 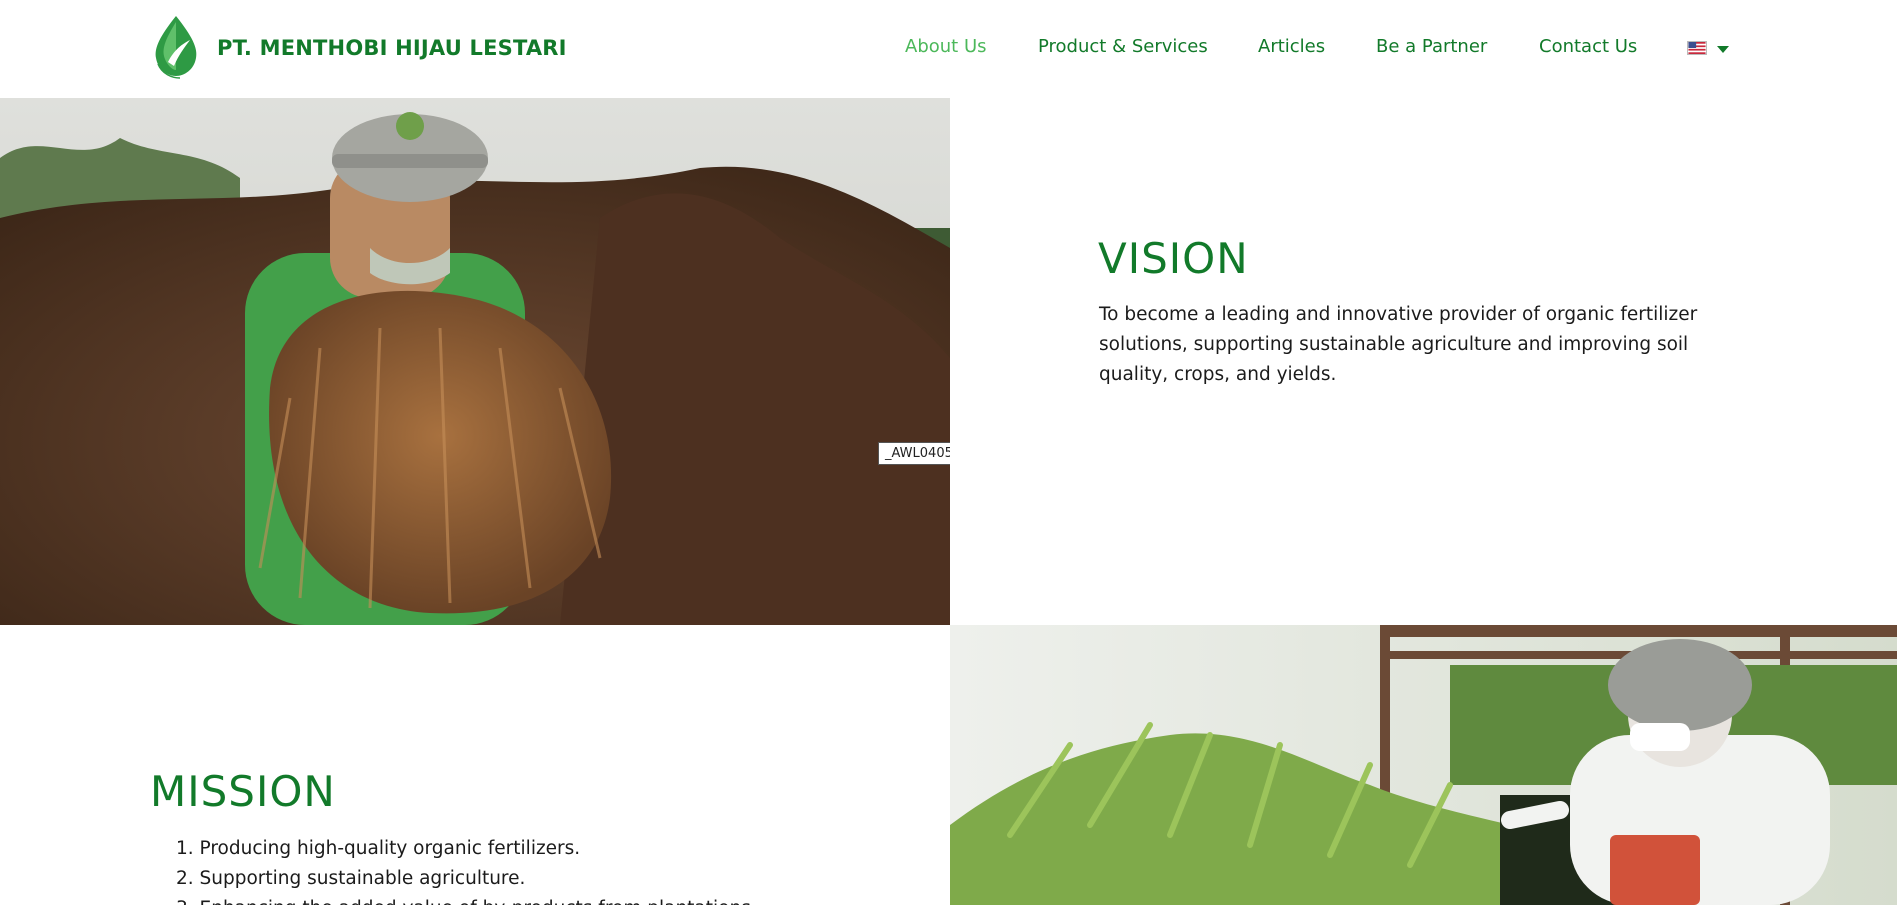 What do you see at coordinates (1588, 46) in the screenshot?
I see `nav-contact-us: Contact Us` at bounding box center [1588, 46].